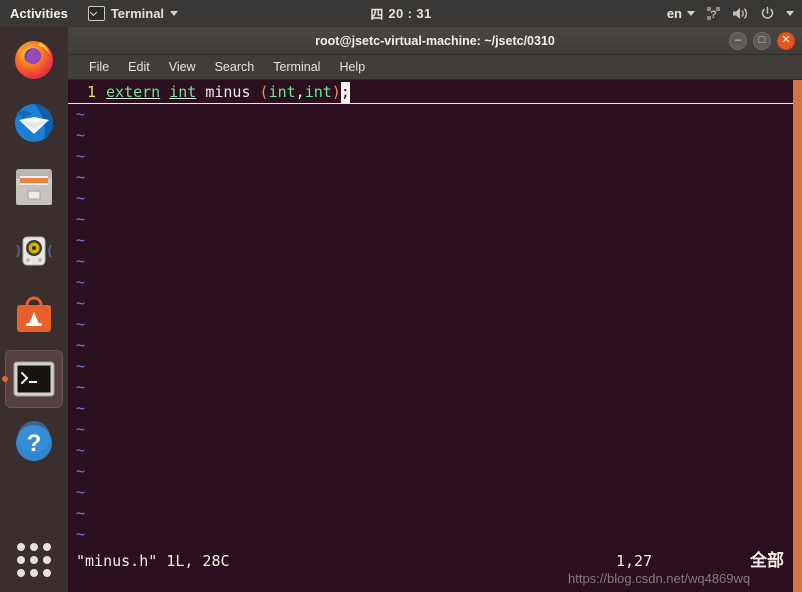 Image resolution: width=802 pixels, height=592 pixels. I want to click on menu-item-help: Help, so click(352, 67).